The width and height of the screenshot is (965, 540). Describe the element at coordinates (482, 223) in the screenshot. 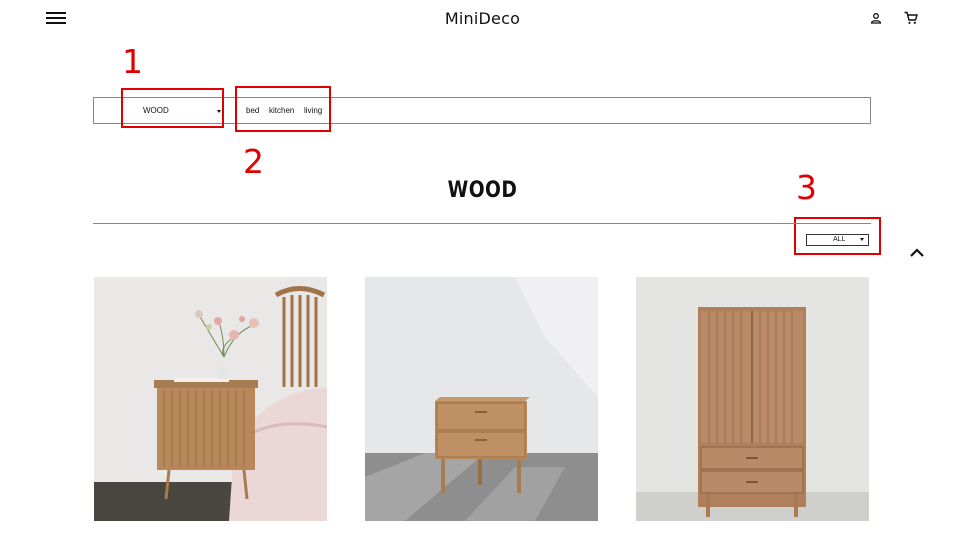

I see `divider` at that location.